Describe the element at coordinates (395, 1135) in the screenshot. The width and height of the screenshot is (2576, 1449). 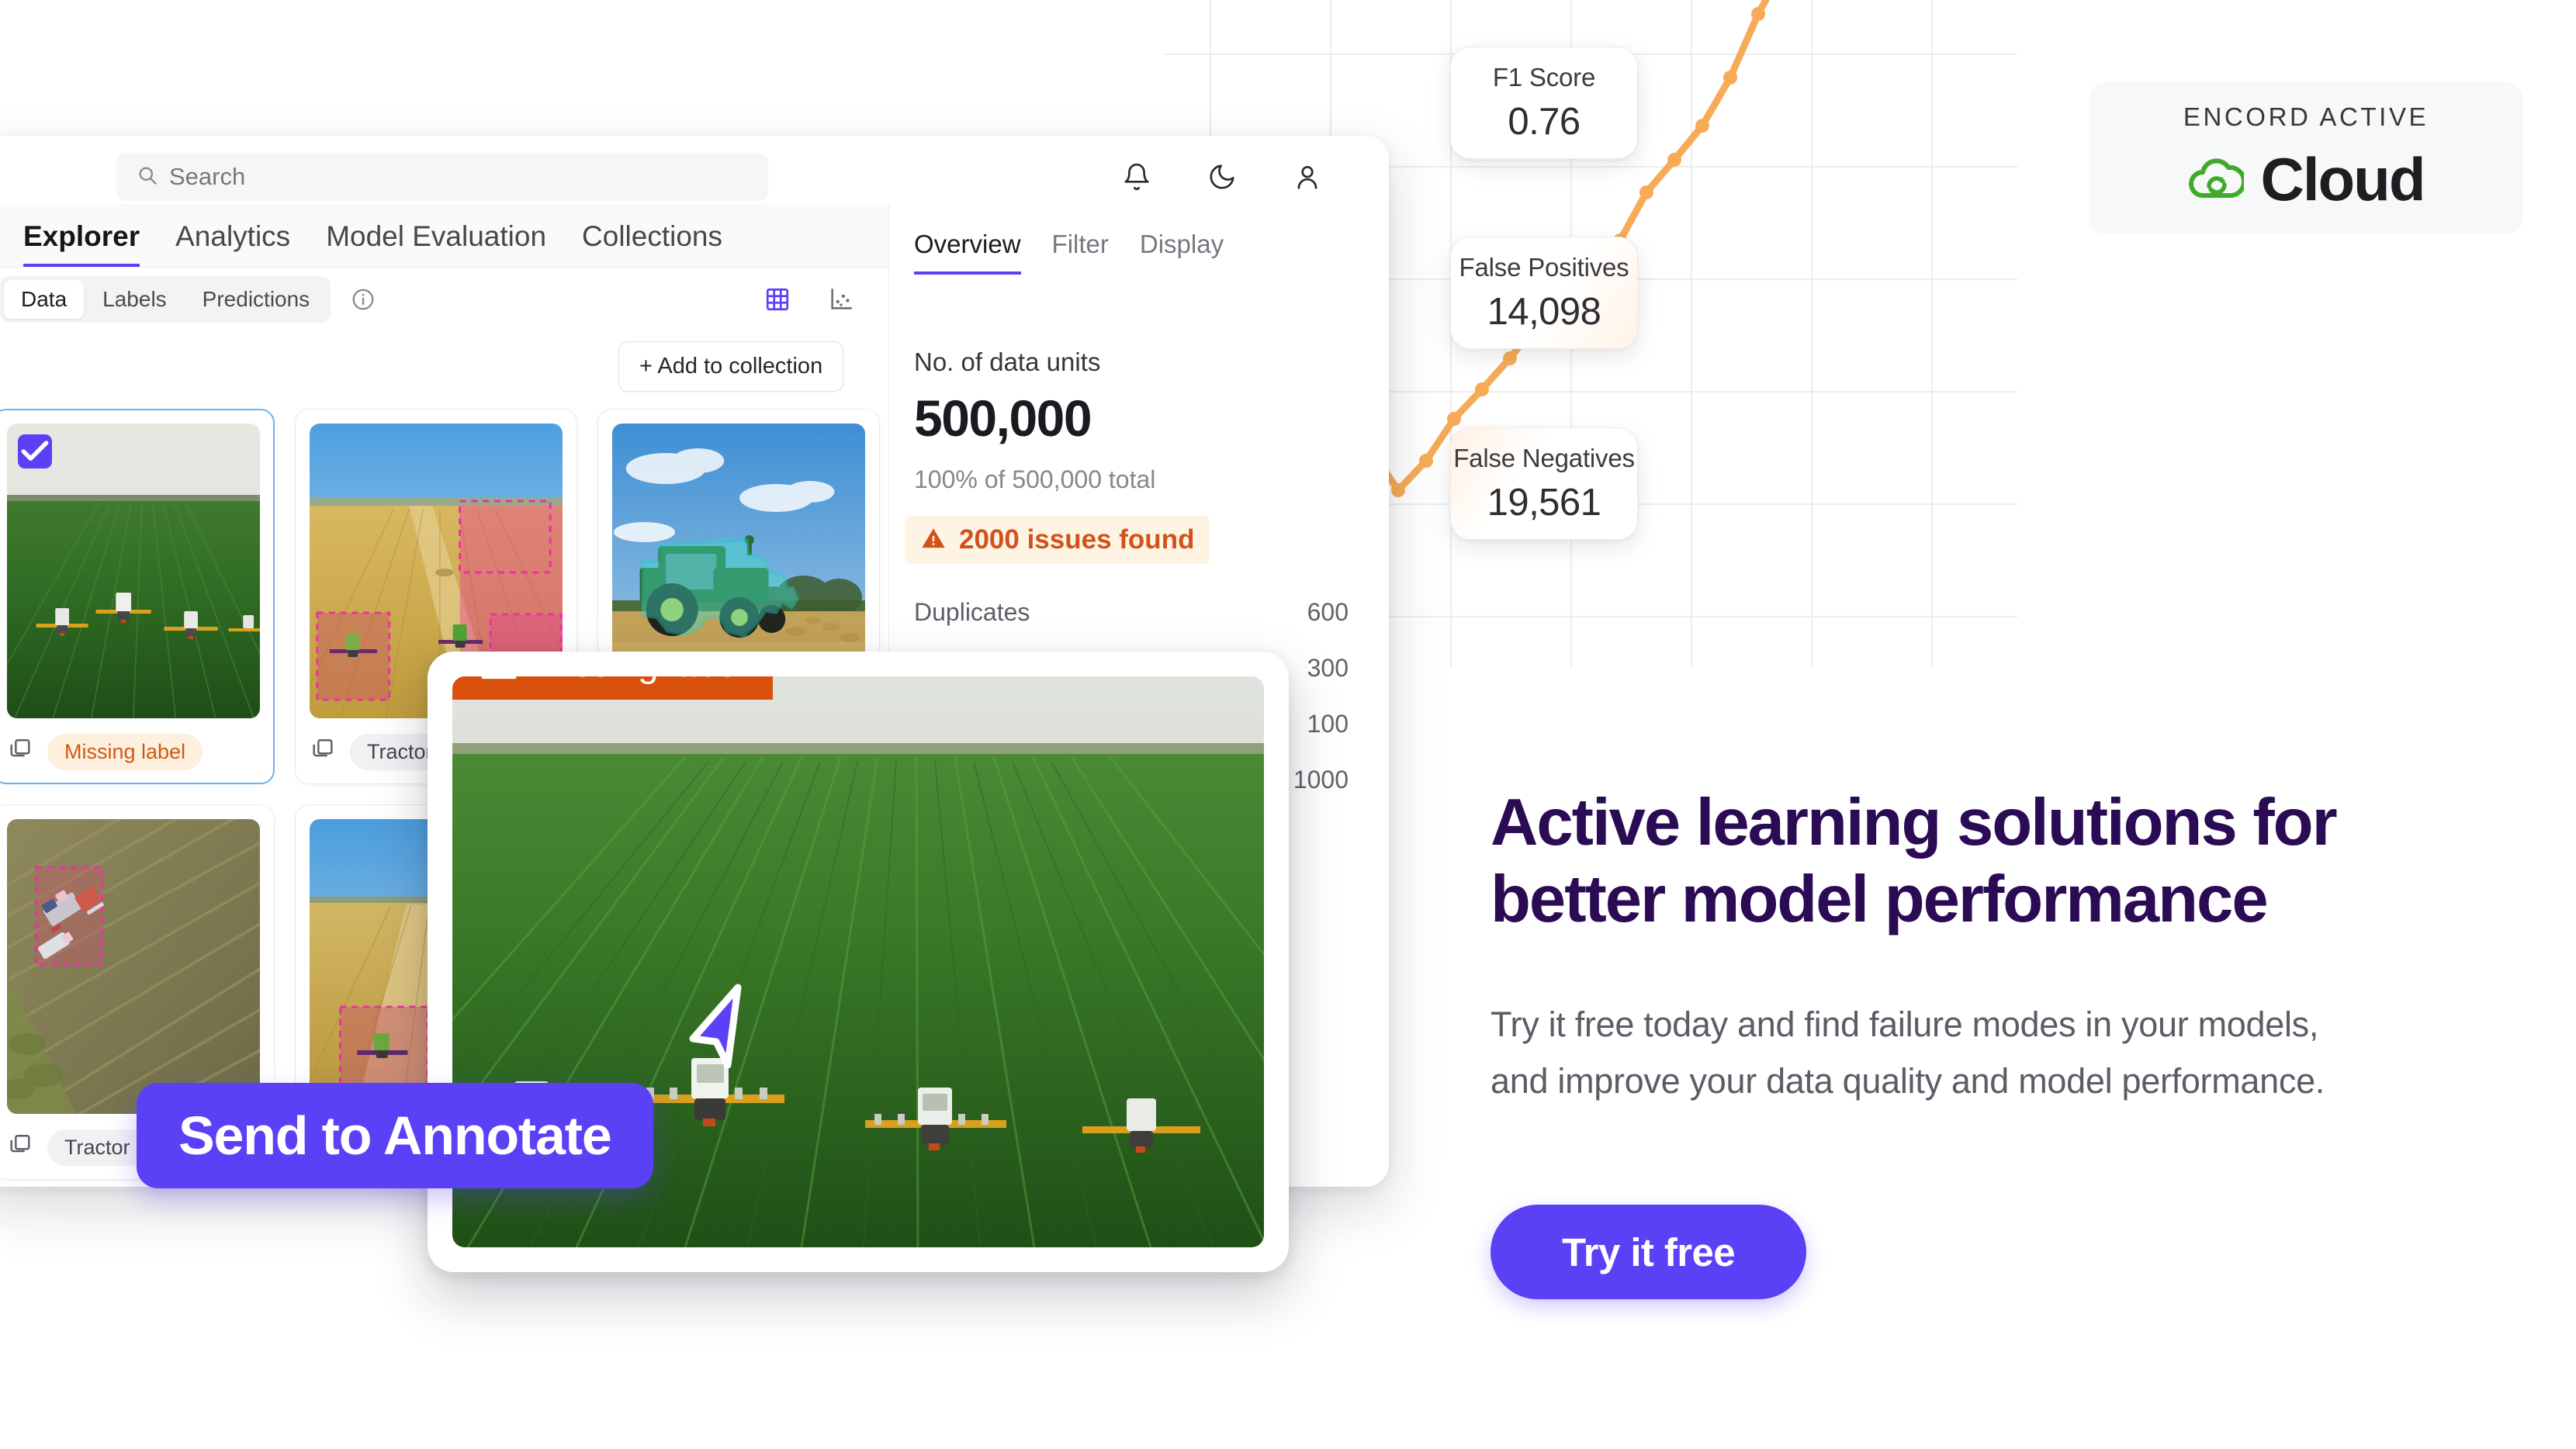
I see `send-to-annotate-button: Send to Annotate` at that location.